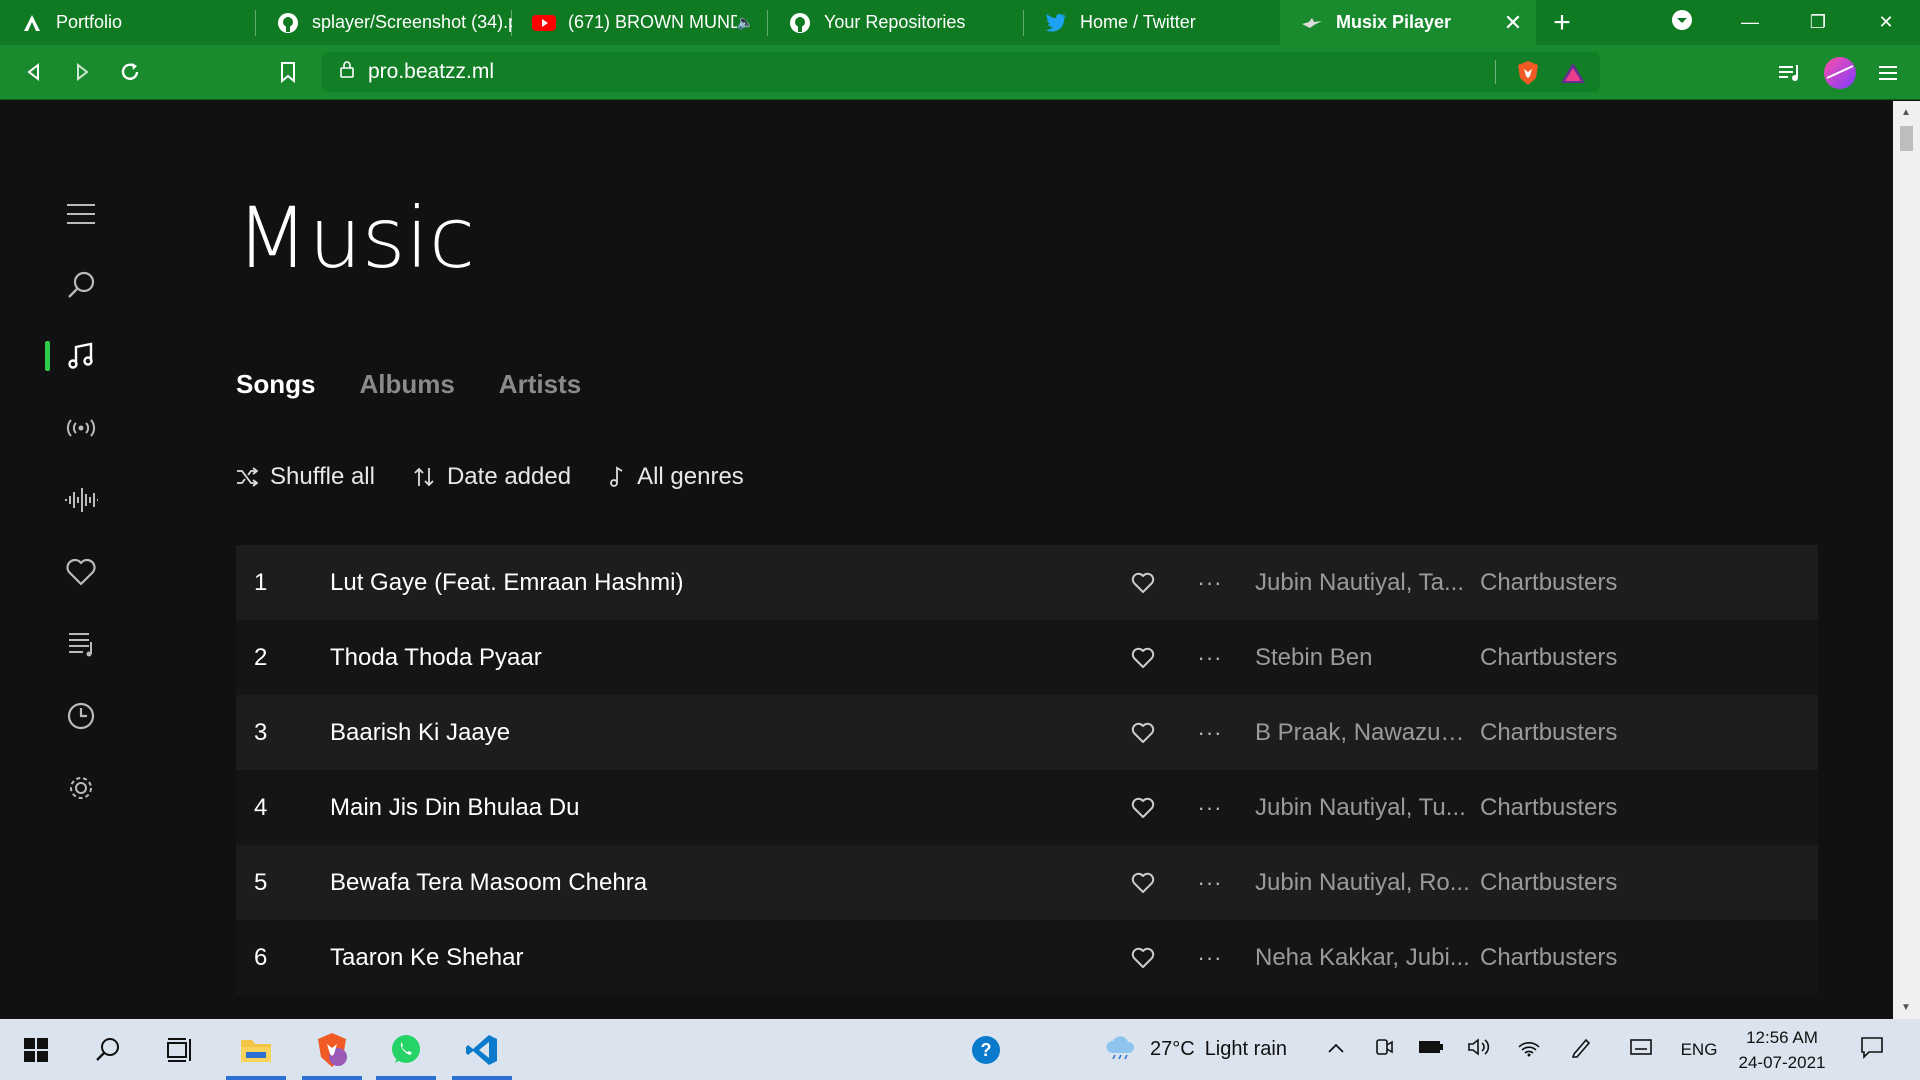  Describe the element at coordinates (896, 22) in the screenshot. I see `tab-your-repositories: Your Repositories` at that location.